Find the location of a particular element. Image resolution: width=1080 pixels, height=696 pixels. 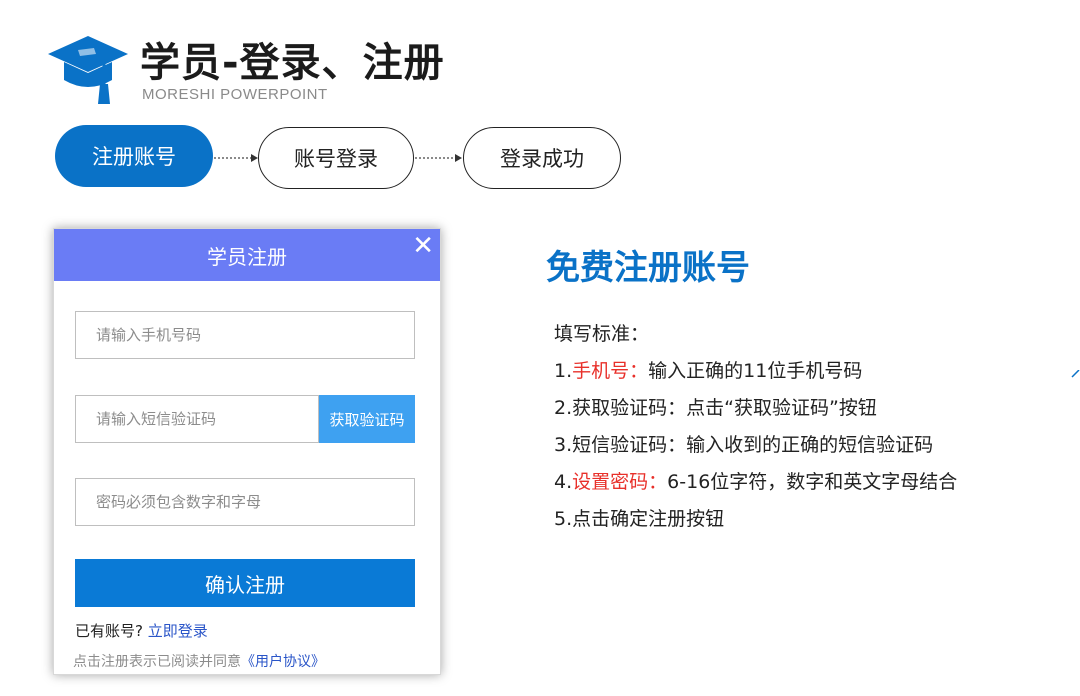

item-text: 短信验证码：输入收到的正确的短信验证码 is located at coordinates (753, 445).